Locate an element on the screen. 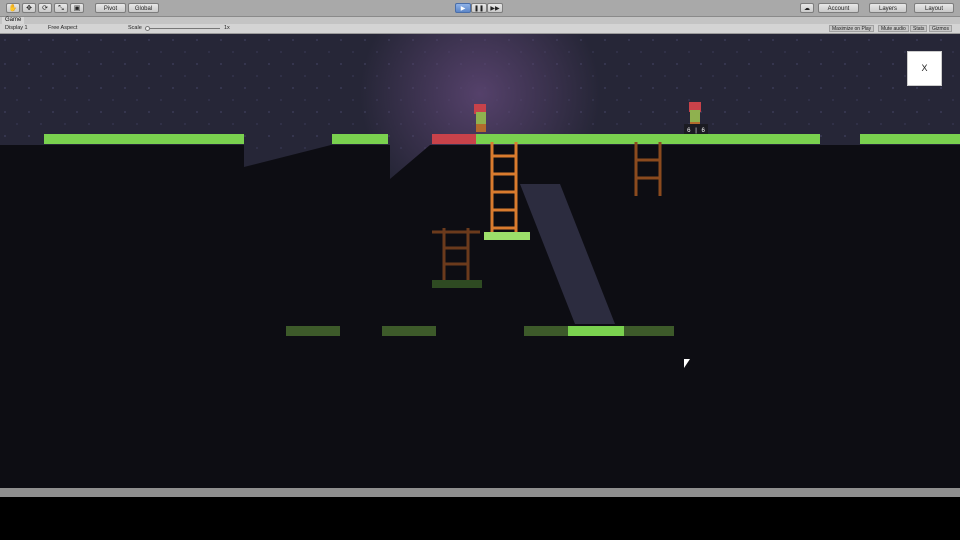 The width and height of the screenshot is (960, 540). gizmos-dropdown: Gizmos is located at coordinates (940, 28).